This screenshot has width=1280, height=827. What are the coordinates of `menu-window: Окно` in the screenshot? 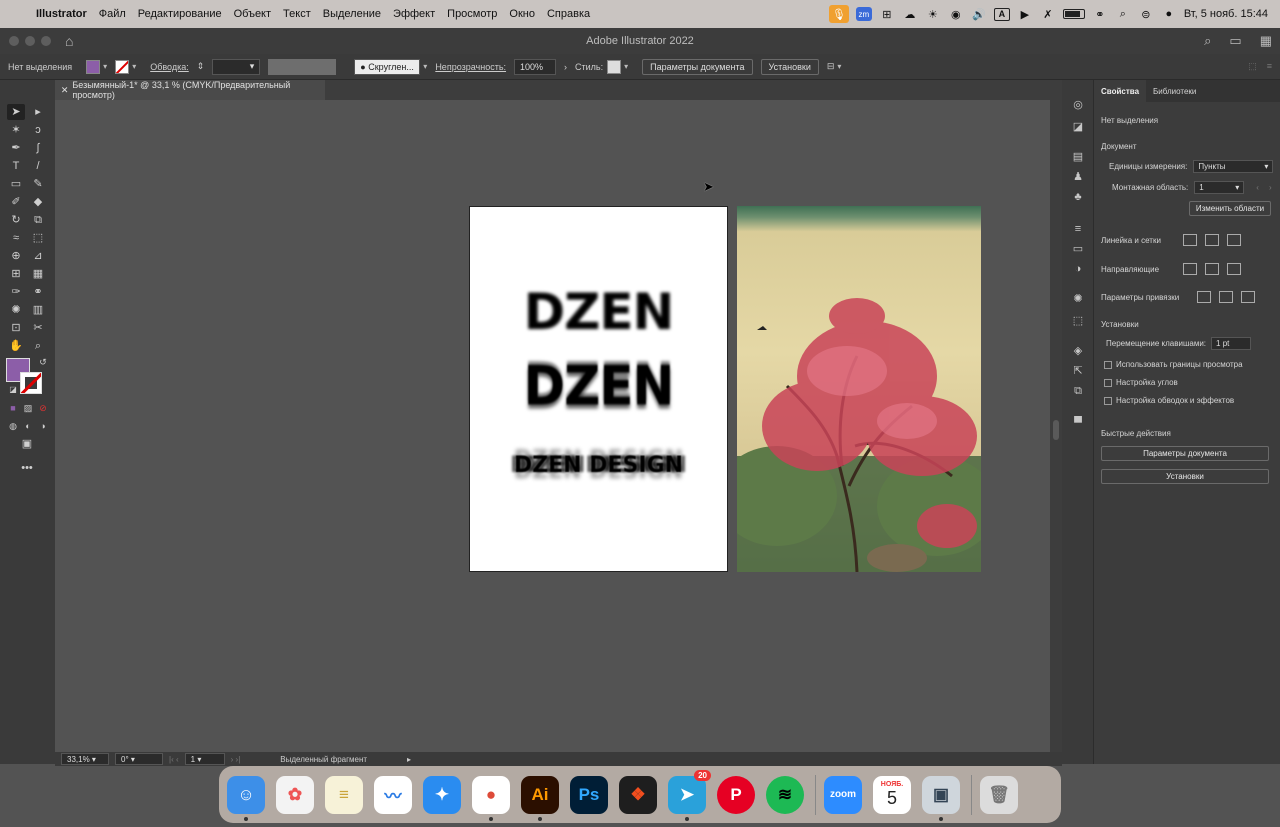 It's located at (522, 14).